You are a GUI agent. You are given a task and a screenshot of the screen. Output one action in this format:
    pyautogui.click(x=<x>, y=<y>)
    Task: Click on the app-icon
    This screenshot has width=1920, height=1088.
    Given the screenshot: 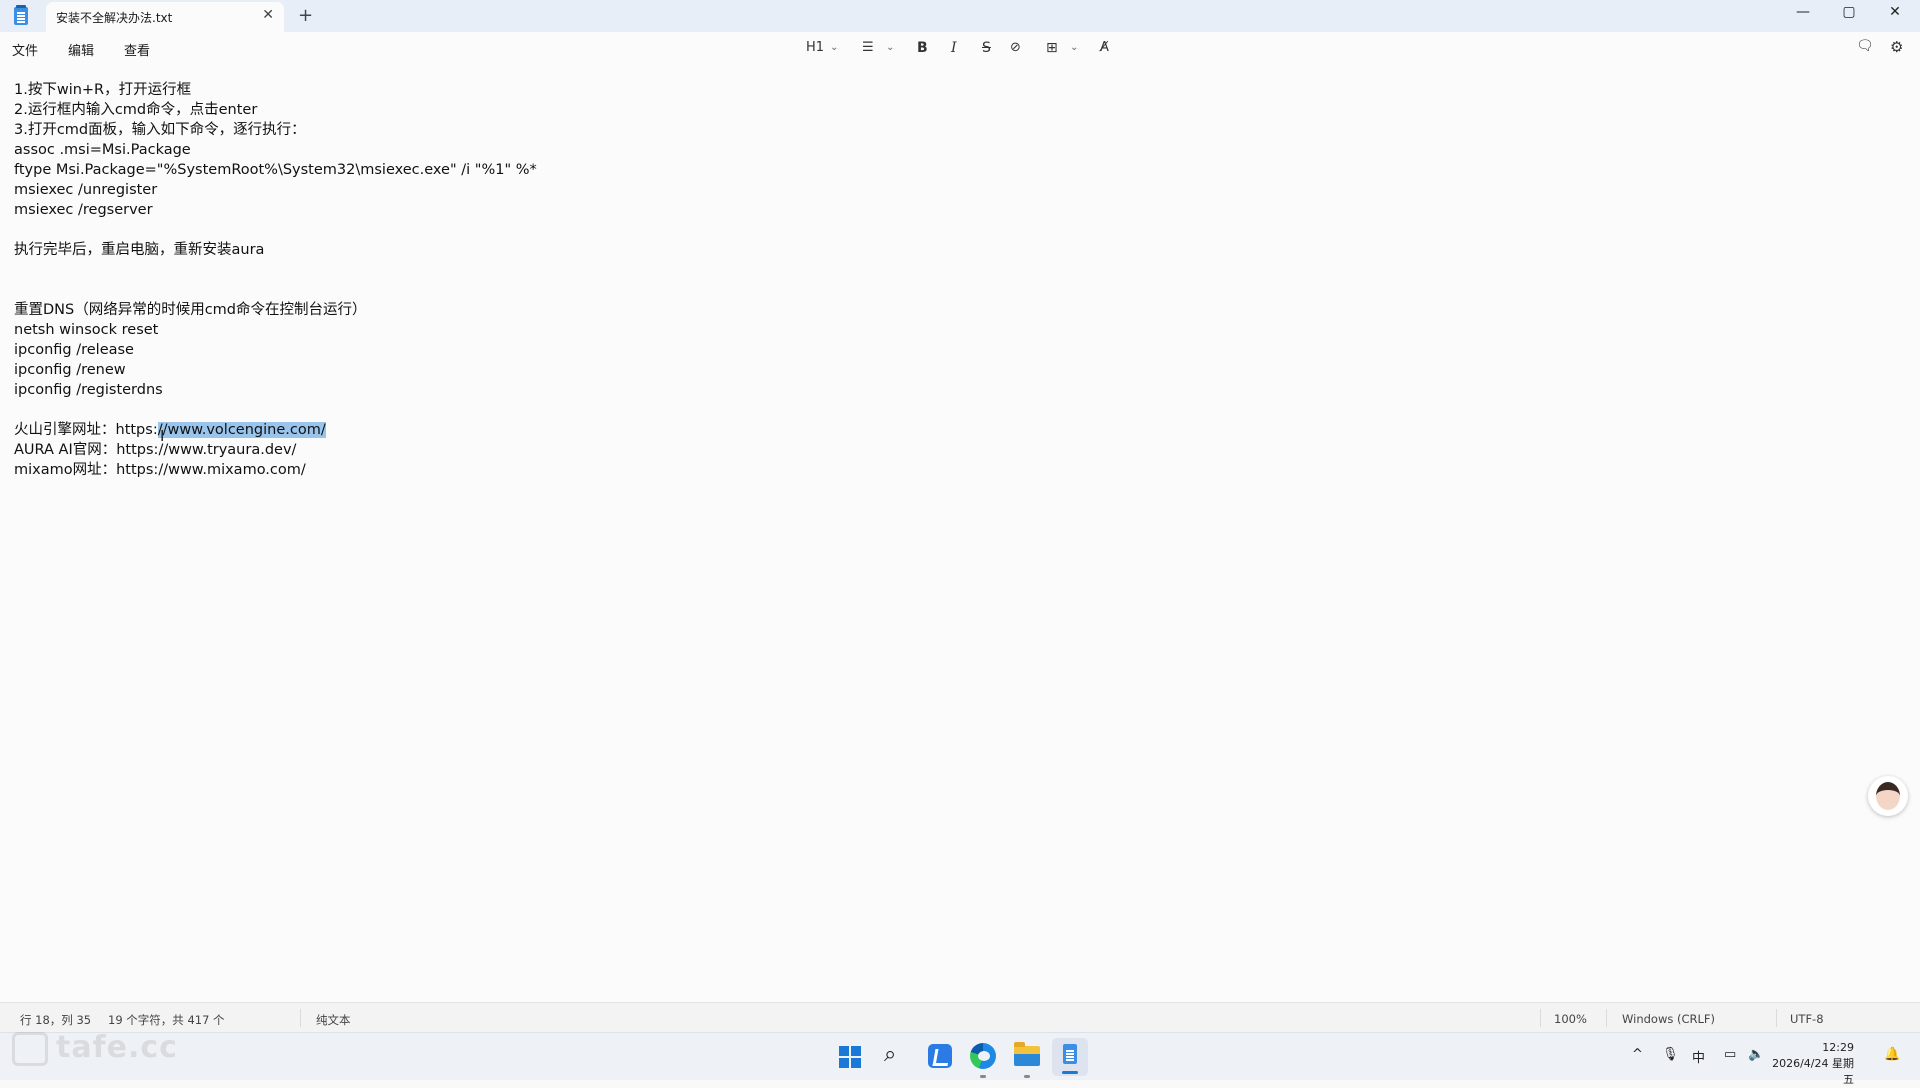 What is the action you would take?
    pyautogui.click(x=940, y=1056)
    